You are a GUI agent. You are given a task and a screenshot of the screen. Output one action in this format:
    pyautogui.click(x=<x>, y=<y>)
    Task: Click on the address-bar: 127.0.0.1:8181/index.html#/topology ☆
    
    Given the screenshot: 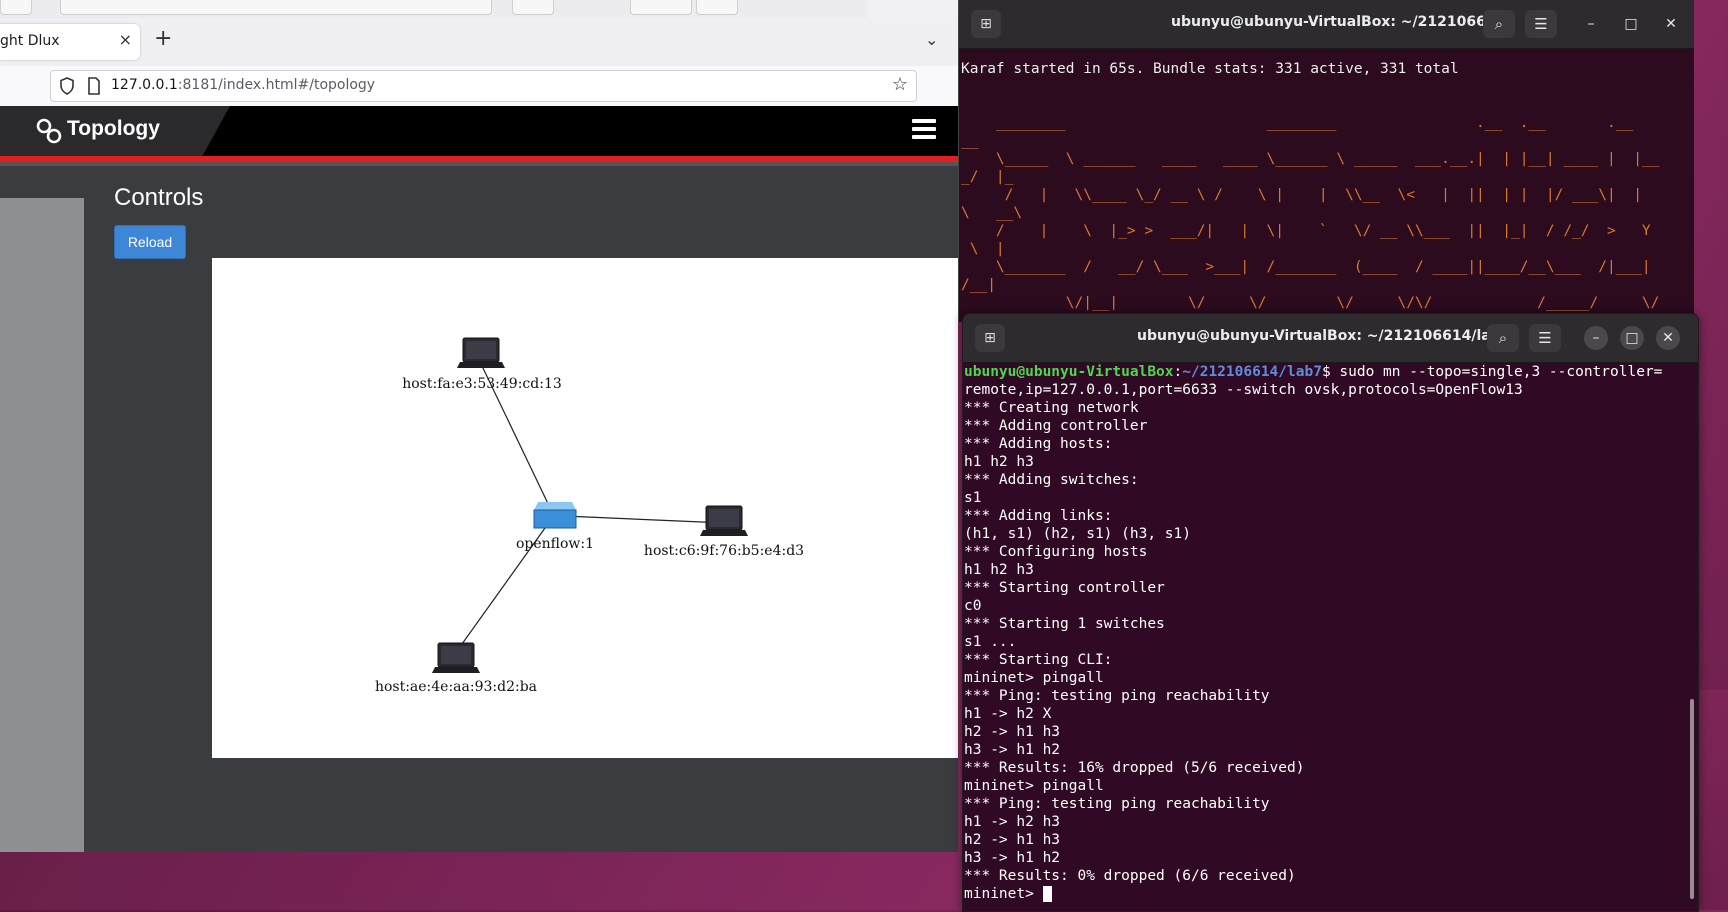 What is the action you would take?
    pyautogui.click(x=483, y=86)
    